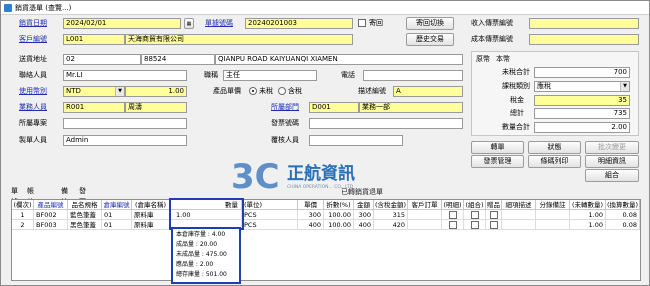  I want to click on detail-info-button: 明細資訊, so click(612, 161).